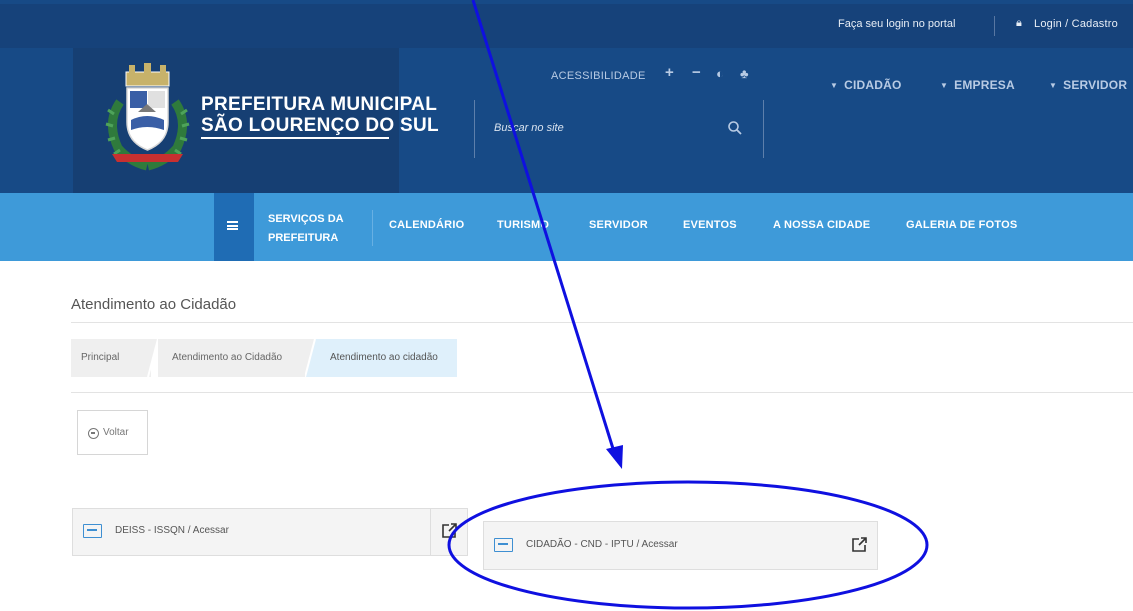  What do you see at coordinates (994, 26) in the screenshot?
I see `top-bar-divider` at bounding box center [994, 26].